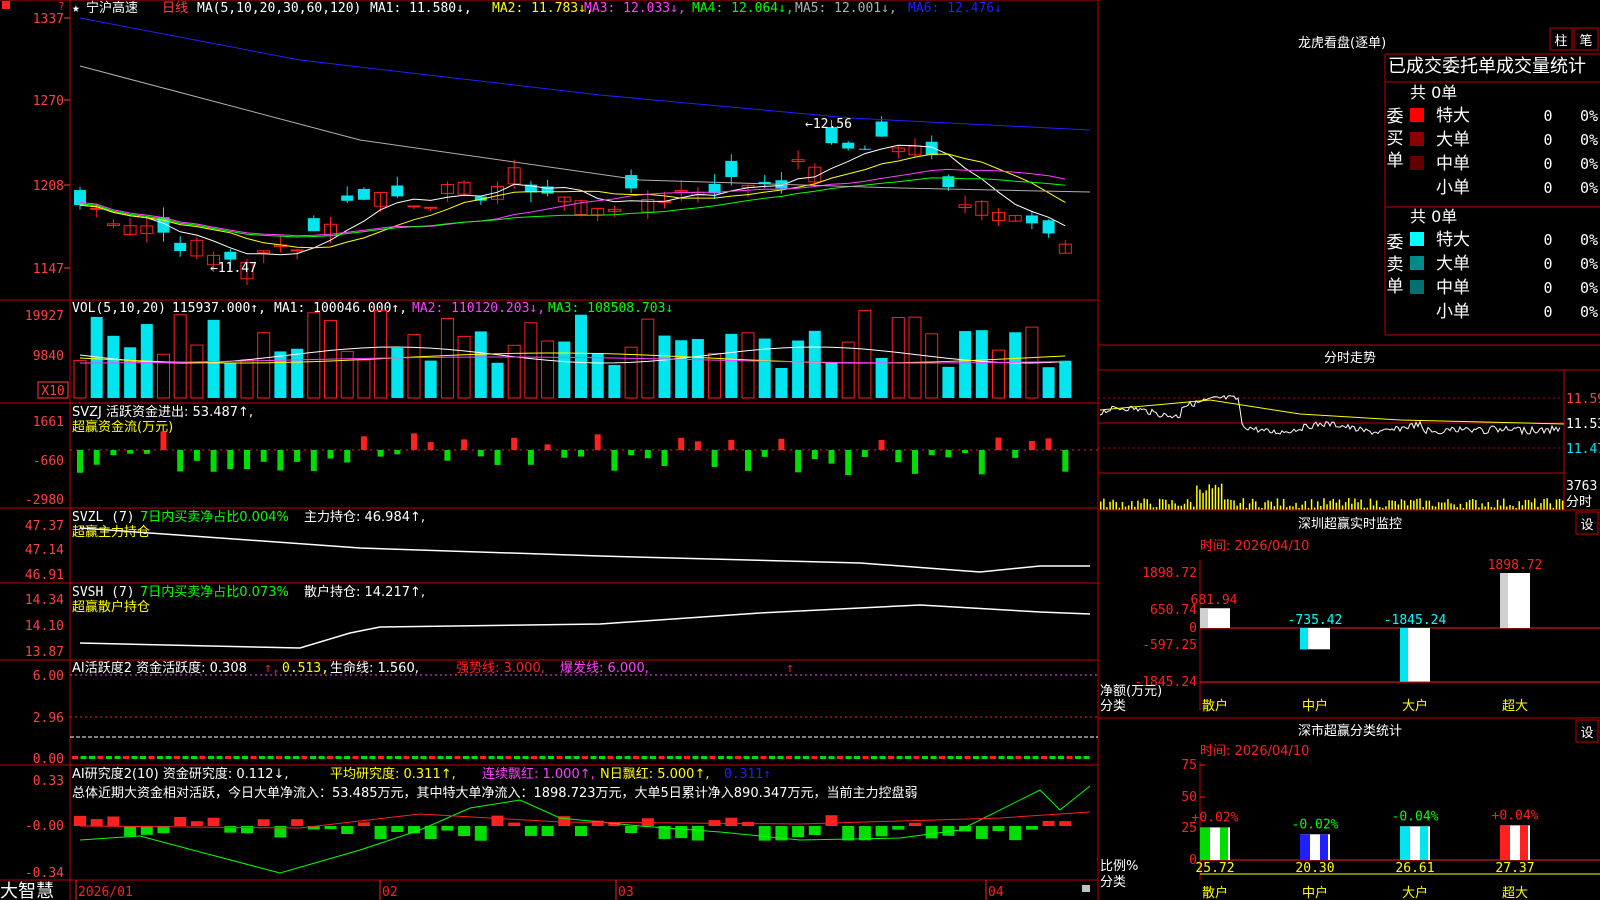 The height and width of the screenshot is (900, 1600). Describe the element at coordinates (48, 461) in the screenshot. I see `svzj-tick: -660` at that location.